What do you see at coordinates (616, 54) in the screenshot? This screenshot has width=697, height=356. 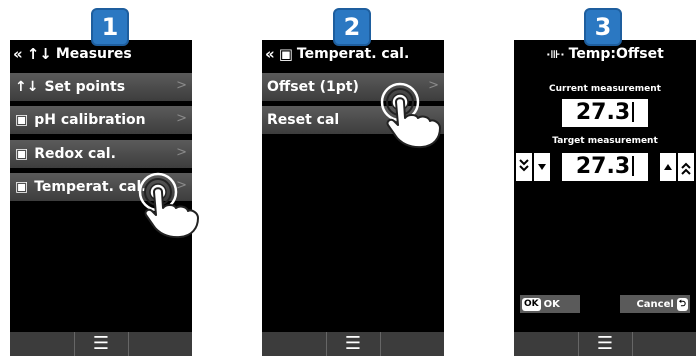 I see `page-title: Temp:Offset` at bounding box center [616, 54].